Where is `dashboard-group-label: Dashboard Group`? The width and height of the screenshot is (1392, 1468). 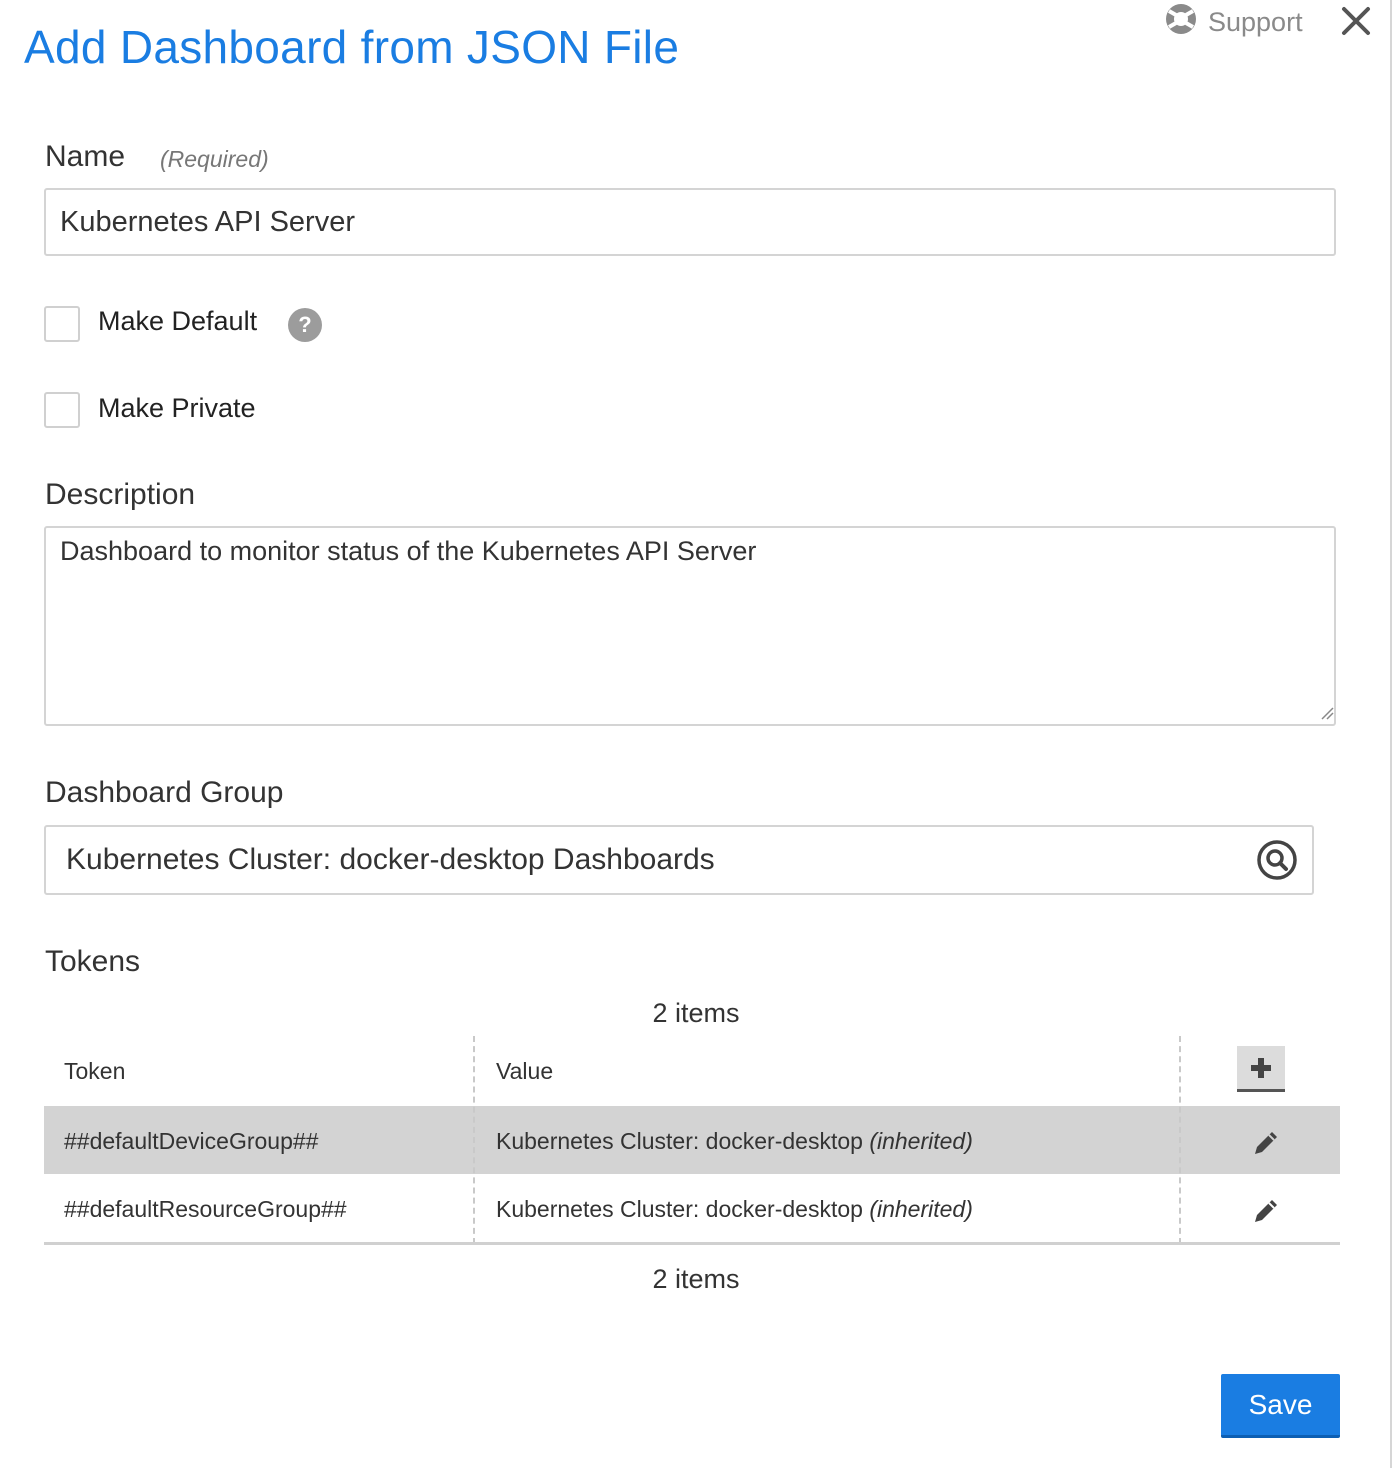
dashboard-group-label: Dashboard Group is located at coordinates (164, 792).